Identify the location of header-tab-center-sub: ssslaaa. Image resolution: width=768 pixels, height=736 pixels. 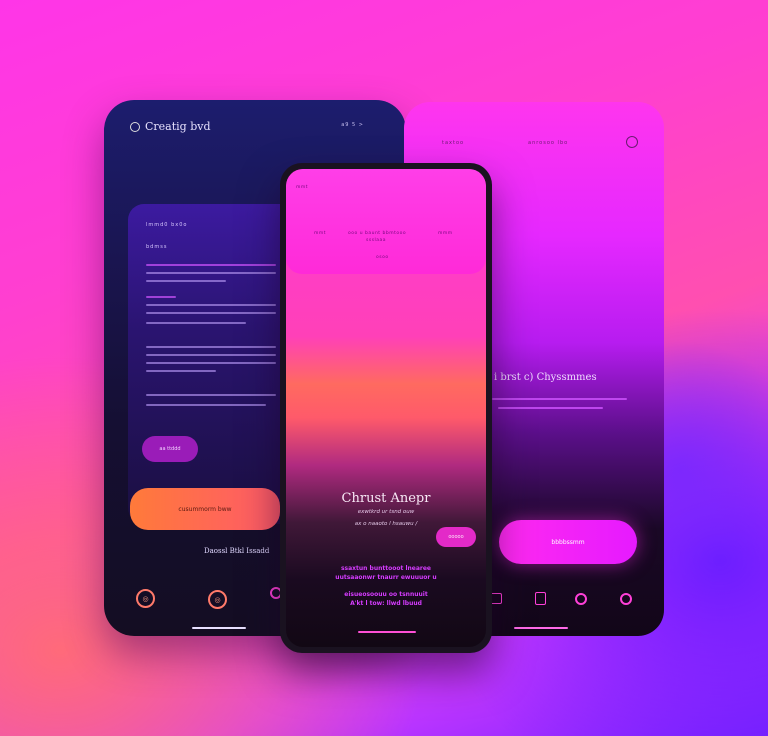
(376, 240).